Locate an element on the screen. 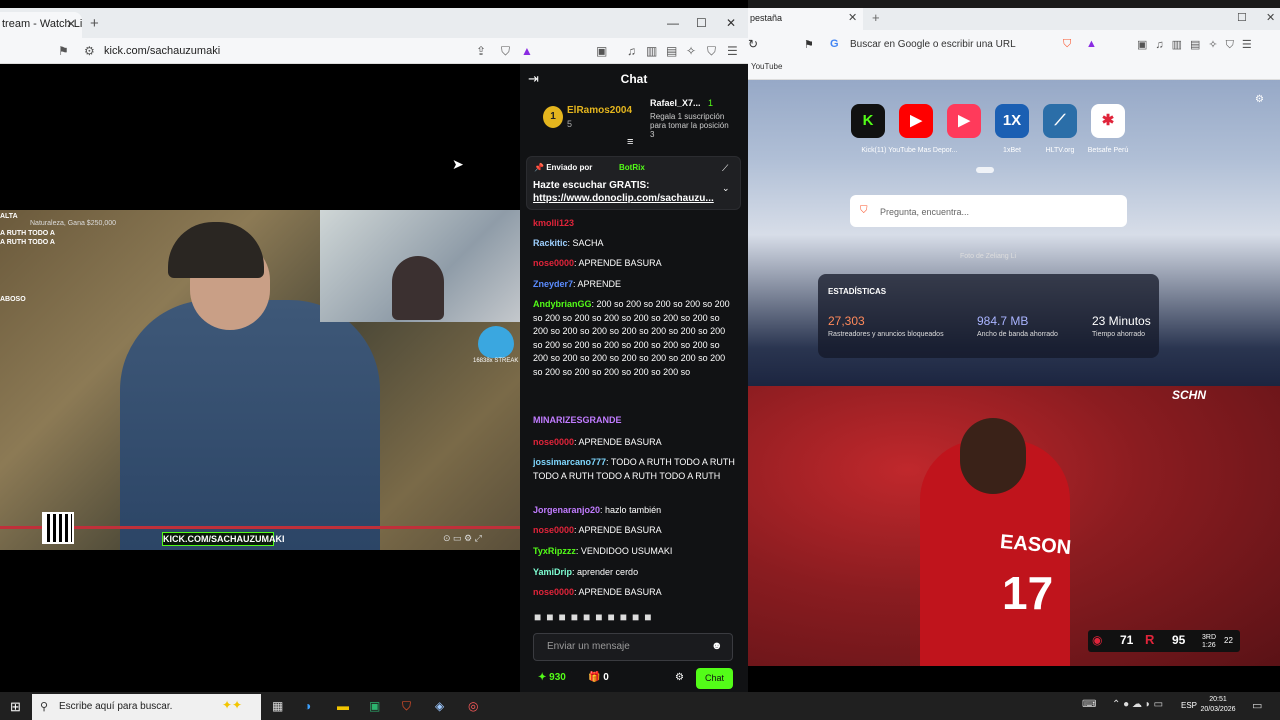 This screenshot has height=720, width=1280. chat-username: MINARIZESGRANDE is located at coordinates (577, 420).